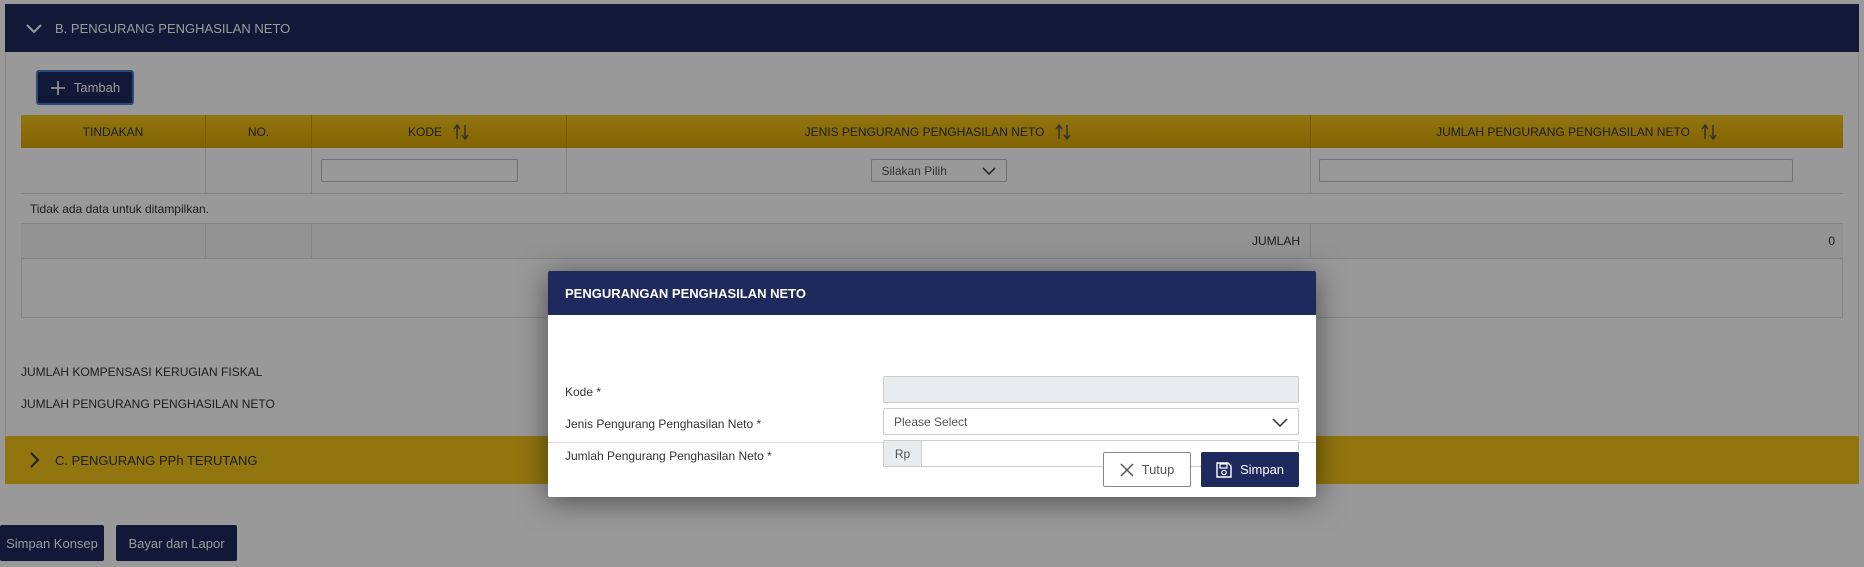 This screenshot has height=567, width=1864. I want to click on save-icon, so click(1224, 469).